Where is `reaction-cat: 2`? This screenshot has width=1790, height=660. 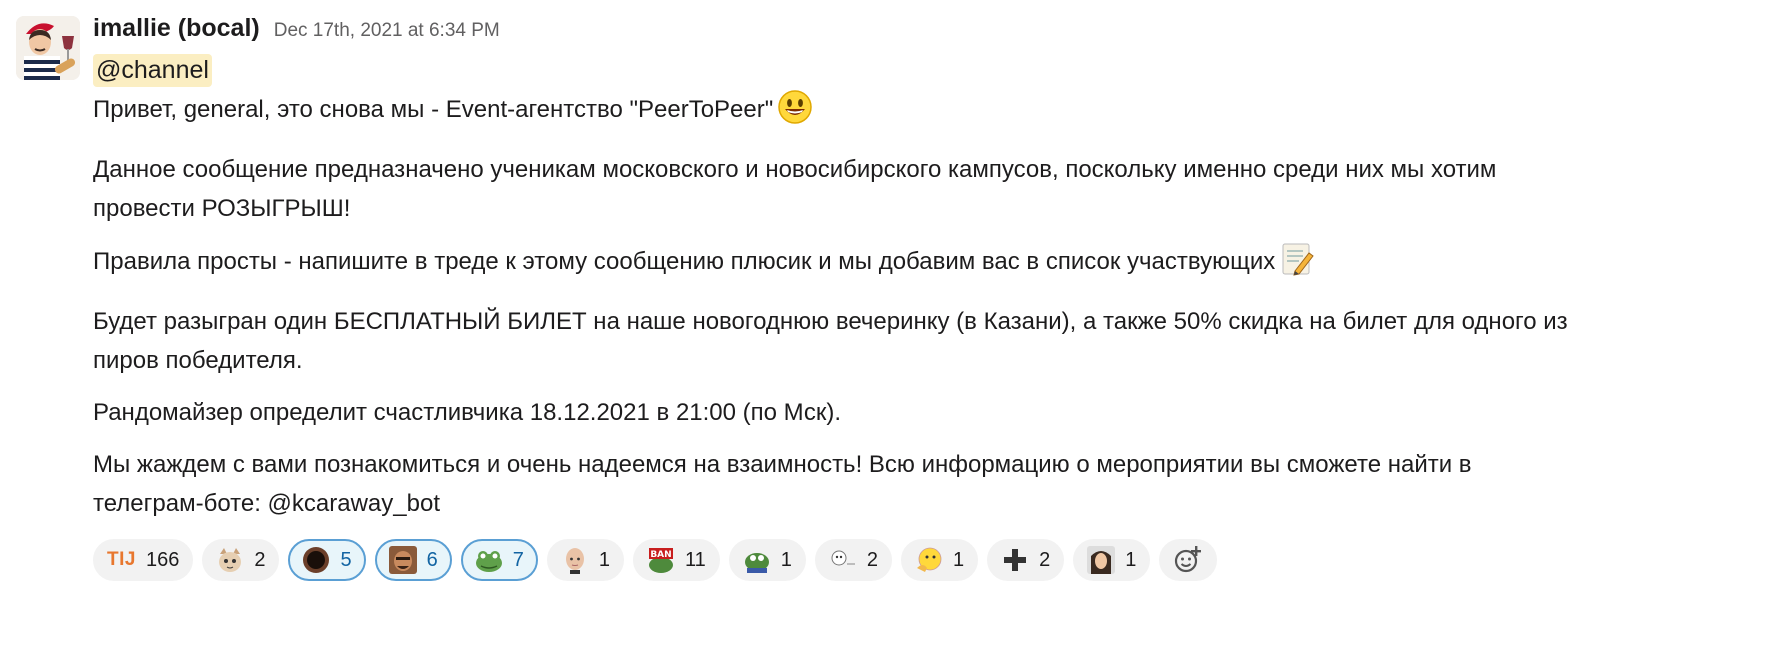 reaction-cat: 2 is located at coordinates (241, 560).